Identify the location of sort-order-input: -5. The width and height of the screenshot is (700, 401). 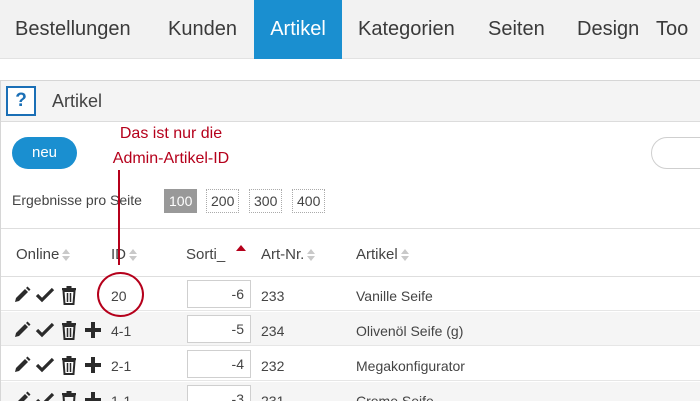
(219, 329).